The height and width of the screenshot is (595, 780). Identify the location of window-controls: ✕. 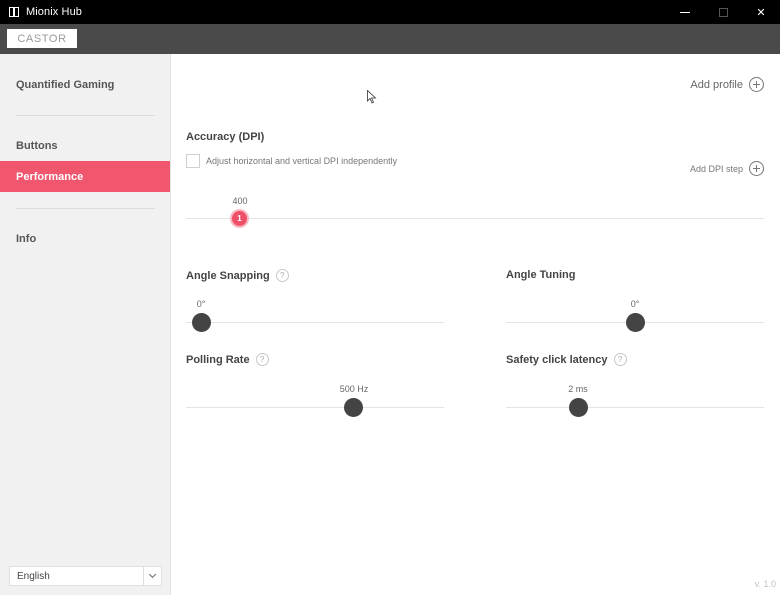
(723, 12).